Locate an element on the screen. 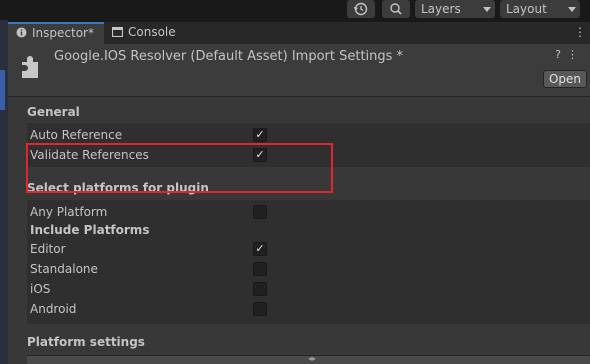 The image size is (590, 364). platform-settings-tabs: ◂▸ is located at coordinates (308, 359).